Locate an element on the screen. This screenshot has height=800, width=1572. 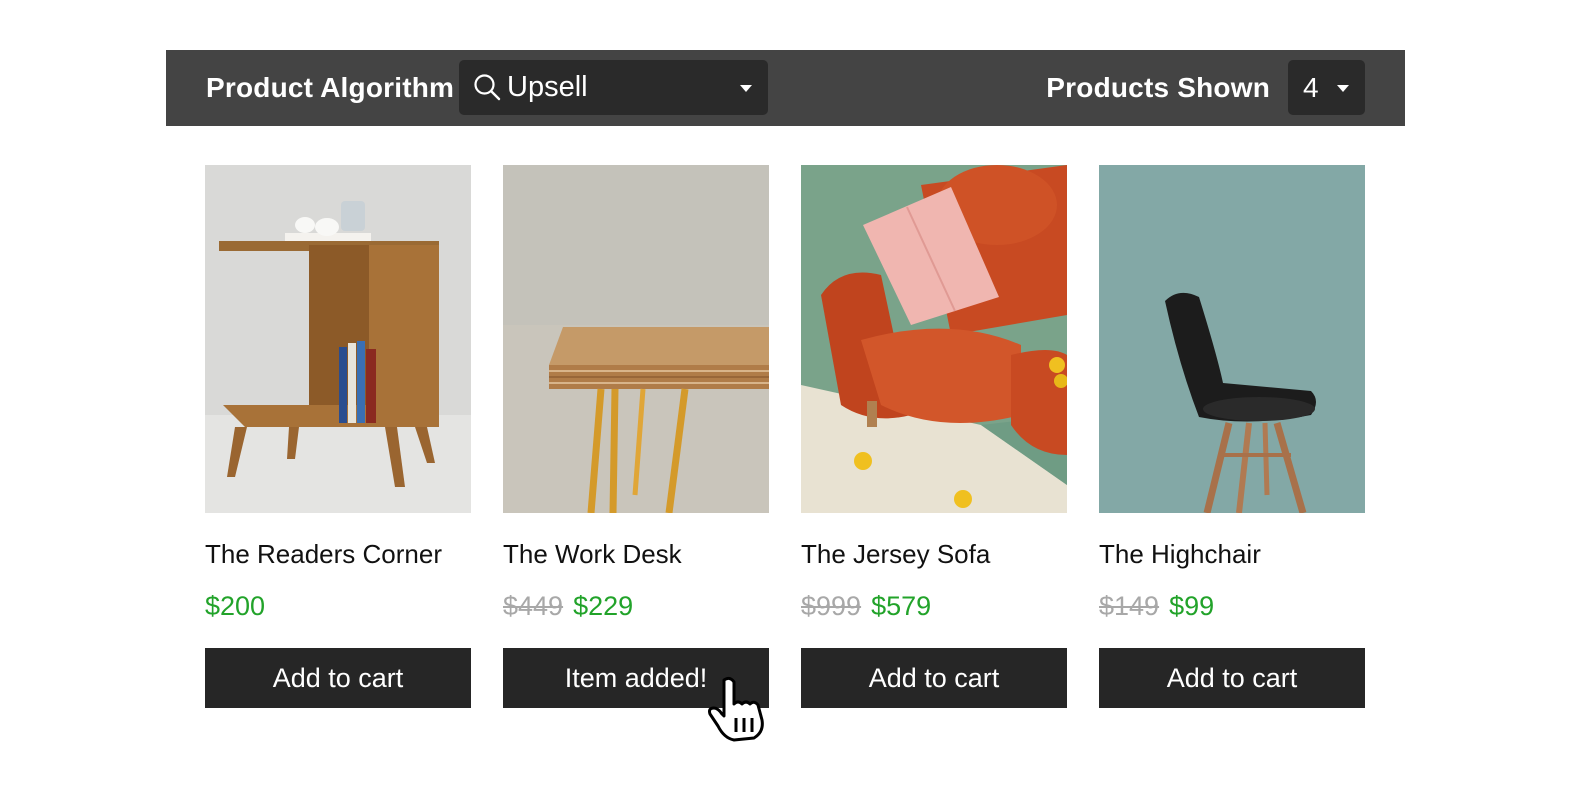
product-card: The Highchair $149 $99 Add to cart is located at coordinates (1232, 436).